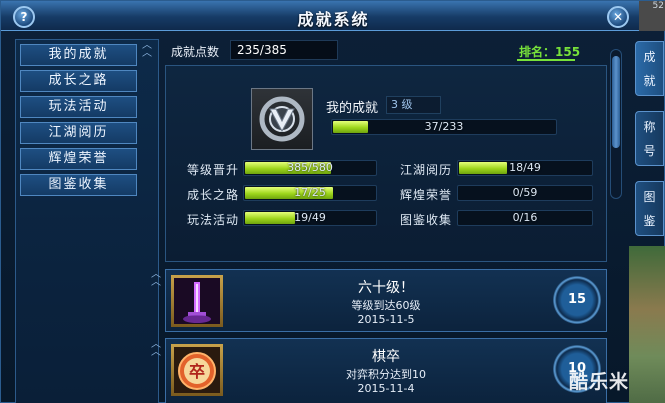 The height and width of the screenshot is (403, 665). I want to click on stat-label-experience: 江湖阅历, so click(426, 170).